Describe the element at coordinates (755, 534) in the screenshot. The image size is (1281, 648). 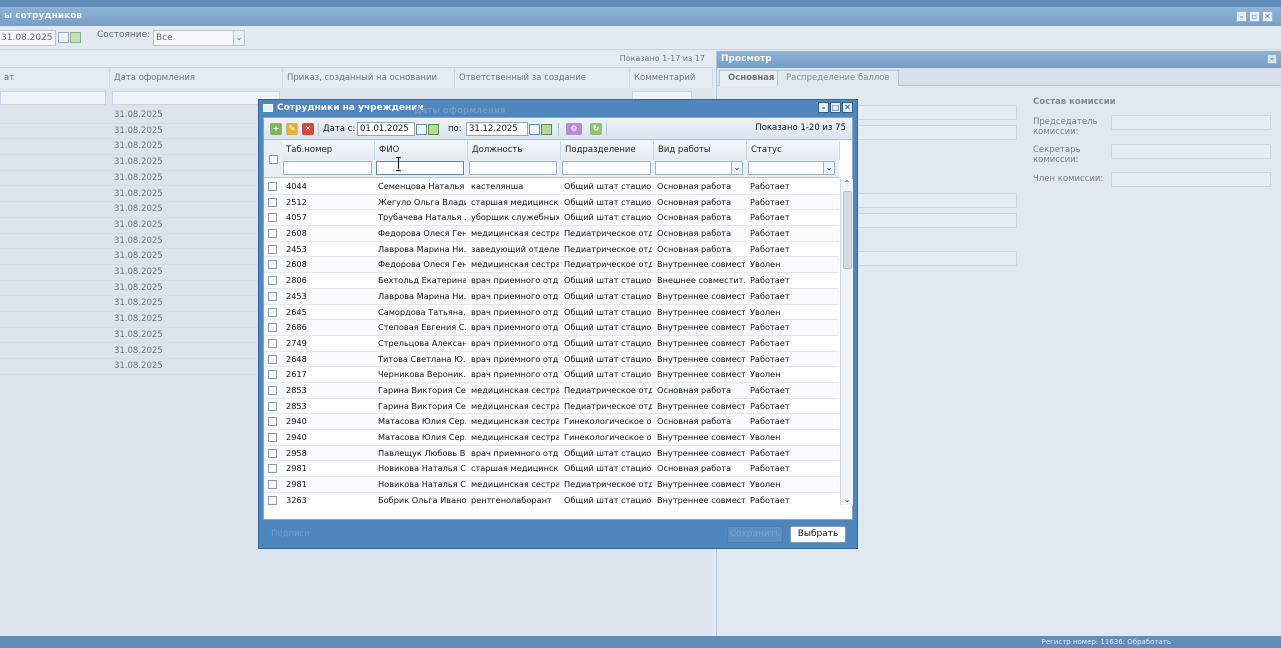
I see `save-button: Сохранить` at that location.